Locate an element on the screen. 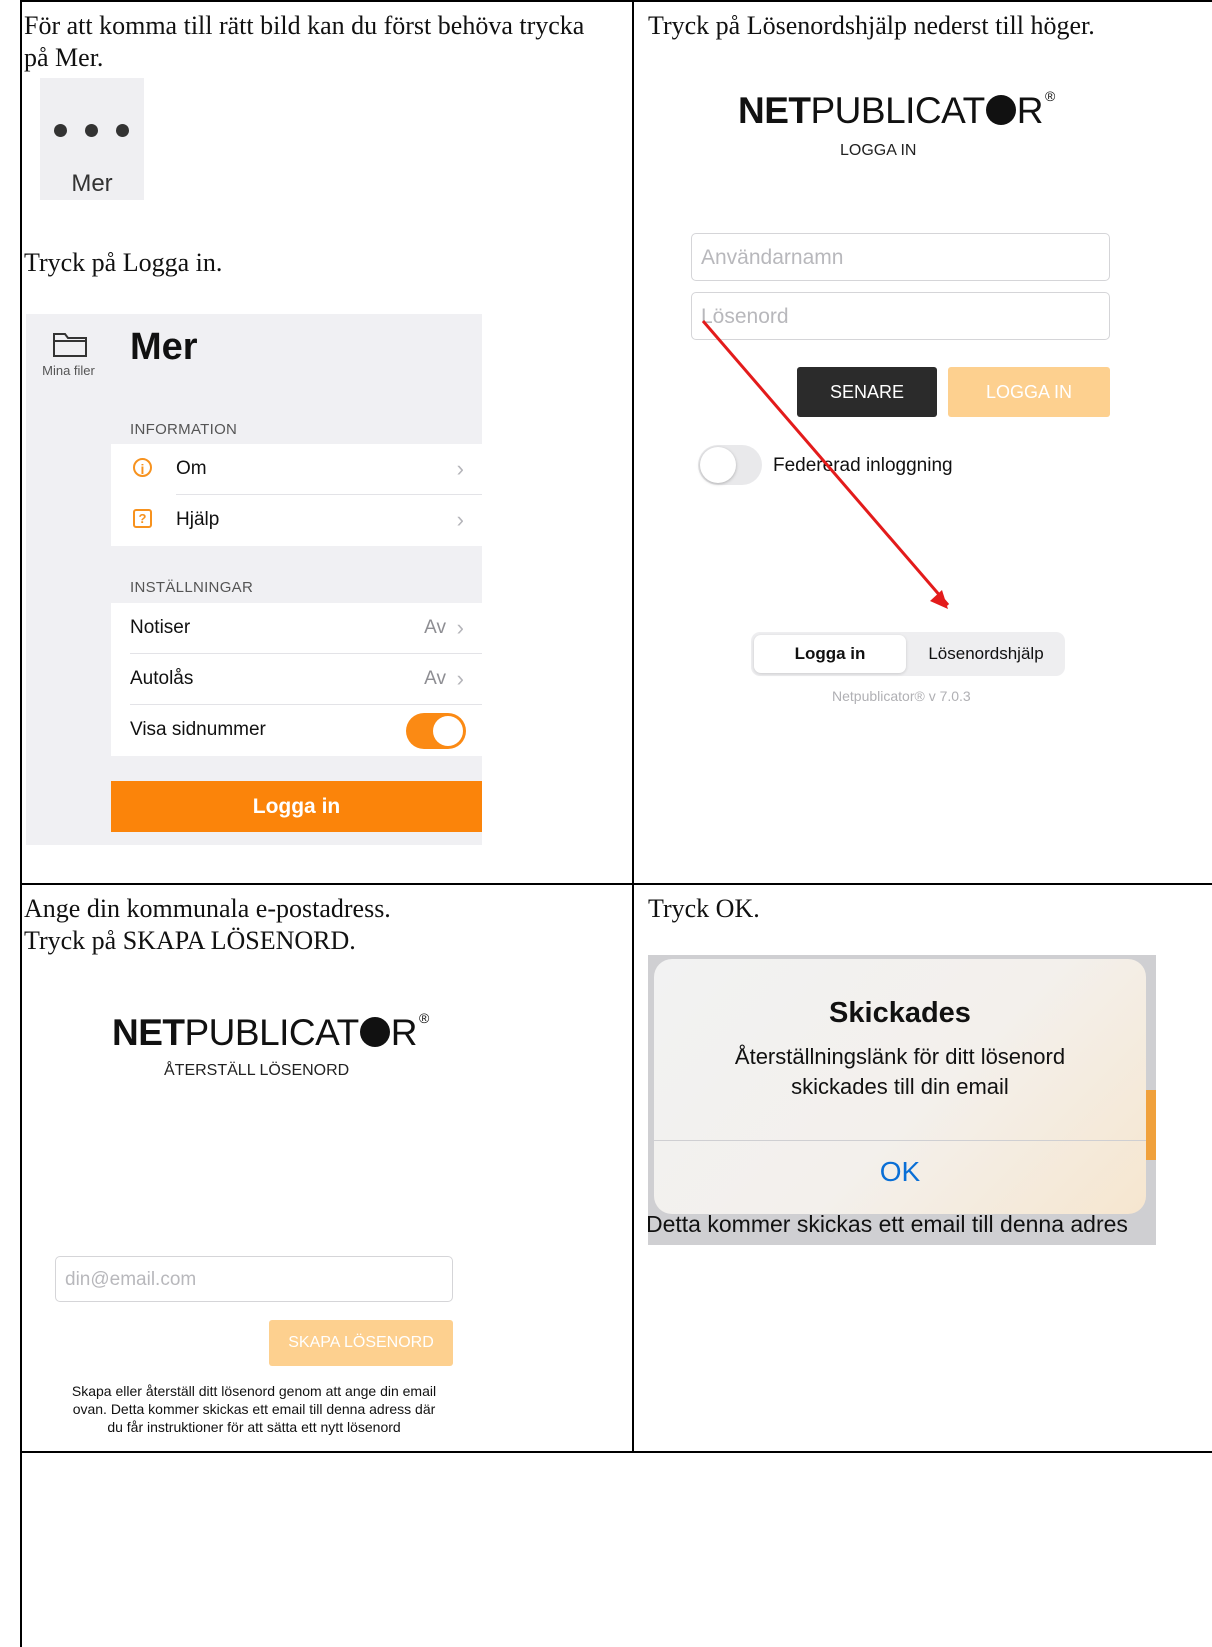  red-arrow-annotation is located at coordinates (825, 464).